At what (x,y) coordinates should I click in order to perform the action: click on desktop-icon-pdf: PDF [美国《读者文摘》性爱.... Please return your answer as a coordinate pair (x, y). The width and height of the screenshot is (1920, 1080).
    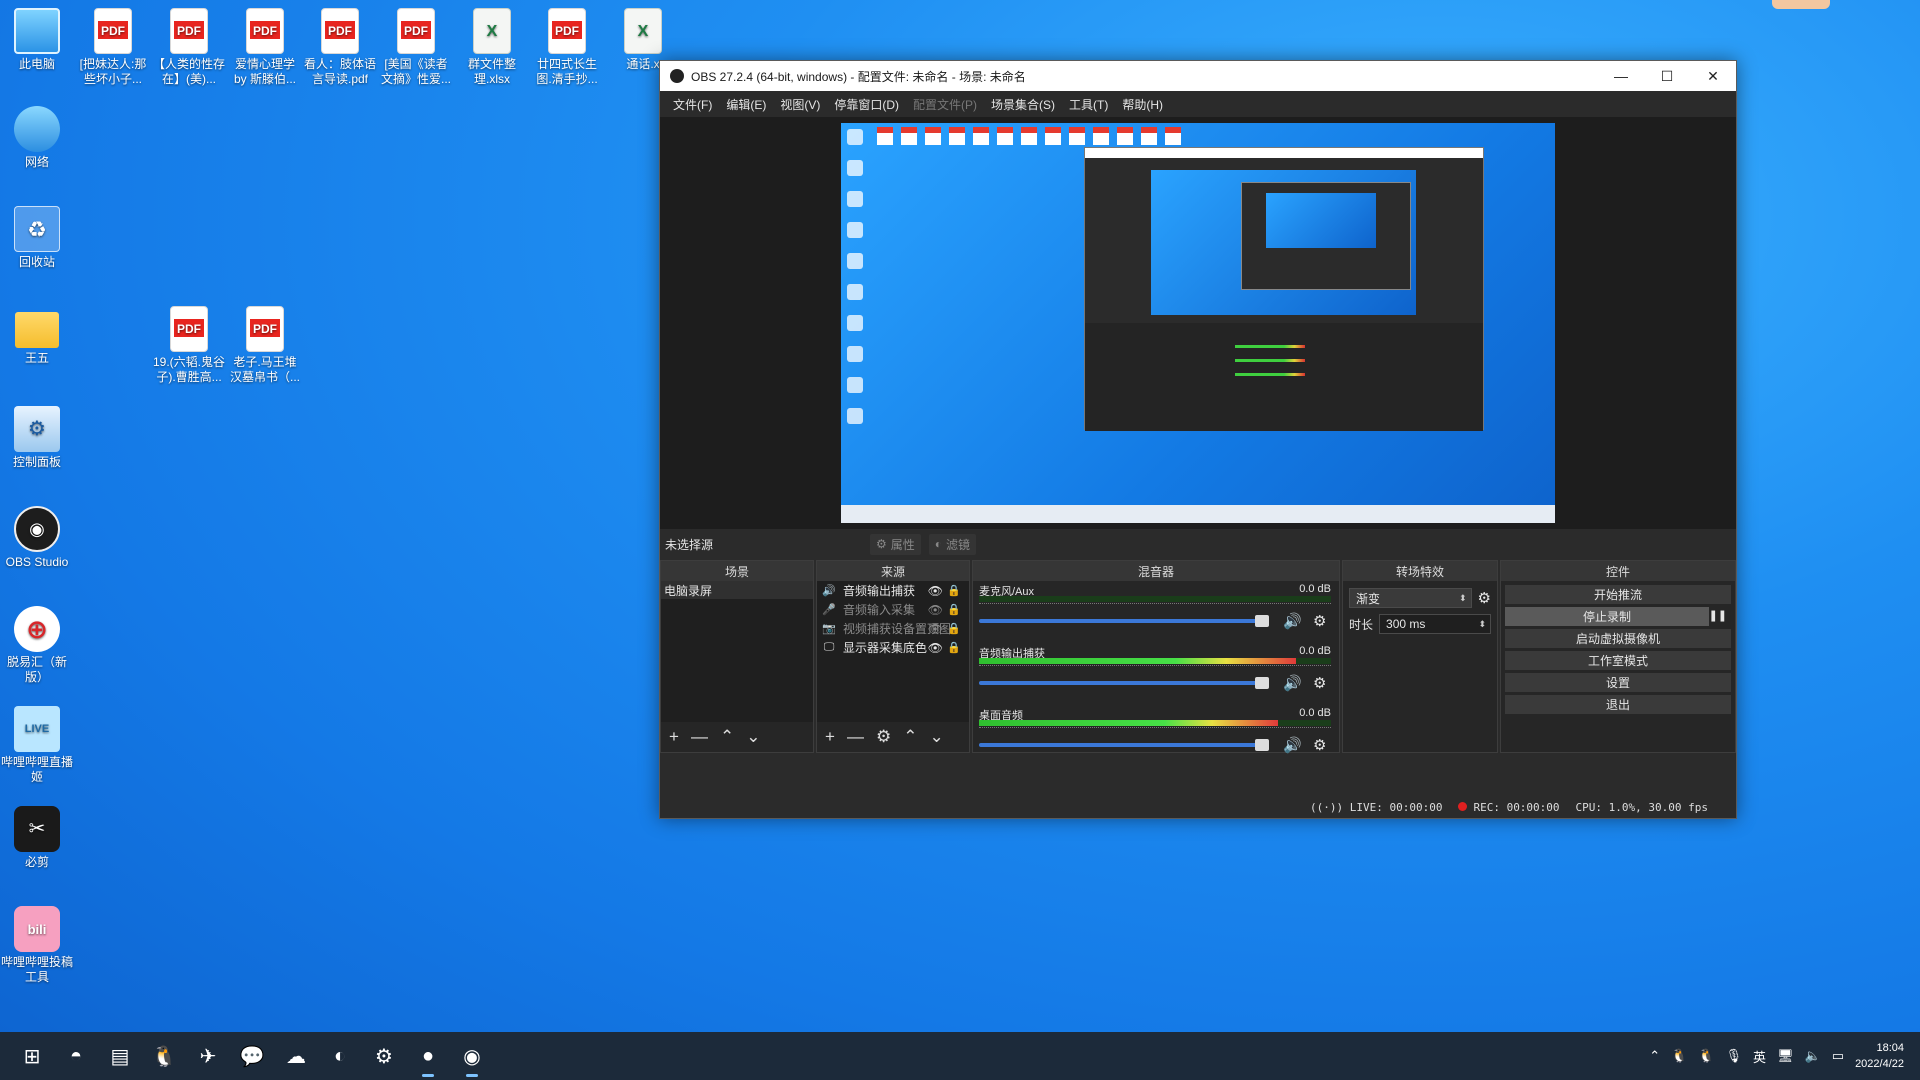
    Looking at the image, I should click on (416, 47).